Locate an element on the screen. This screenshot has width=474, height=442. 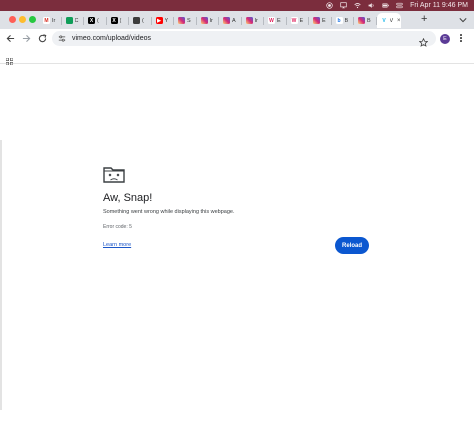
reload-icon is located at coordinates (42, 38).